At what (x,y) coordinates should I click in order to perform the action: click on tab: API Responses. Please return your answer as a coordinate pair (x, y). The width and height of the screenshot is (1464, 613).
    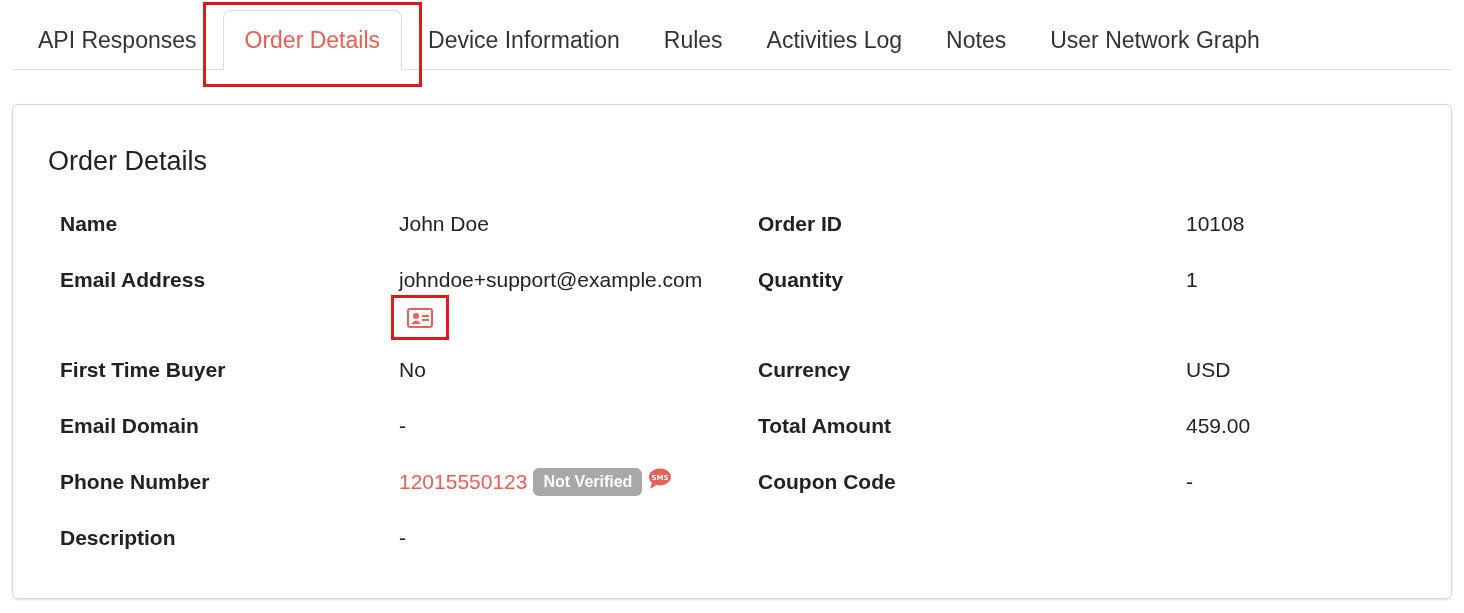
    Looking at the image, I should click on (117, 40).